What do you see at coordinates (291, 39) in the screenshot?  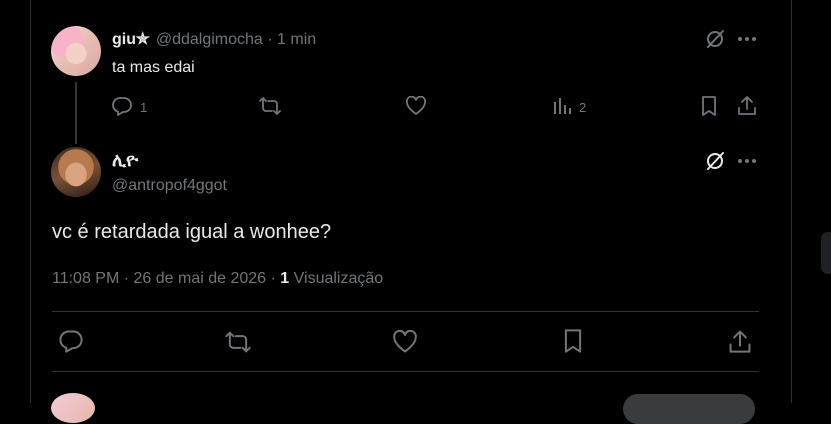 I see `post-time: · 1 min` at bounding box center [291, 39].